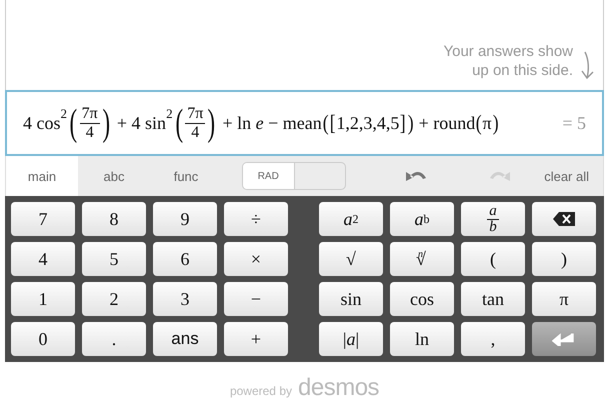 The image size is (610, 401). What do you see at coordinates (564, 299) in the screenshot?
I see `key: π` at bounding box center [564, 299].